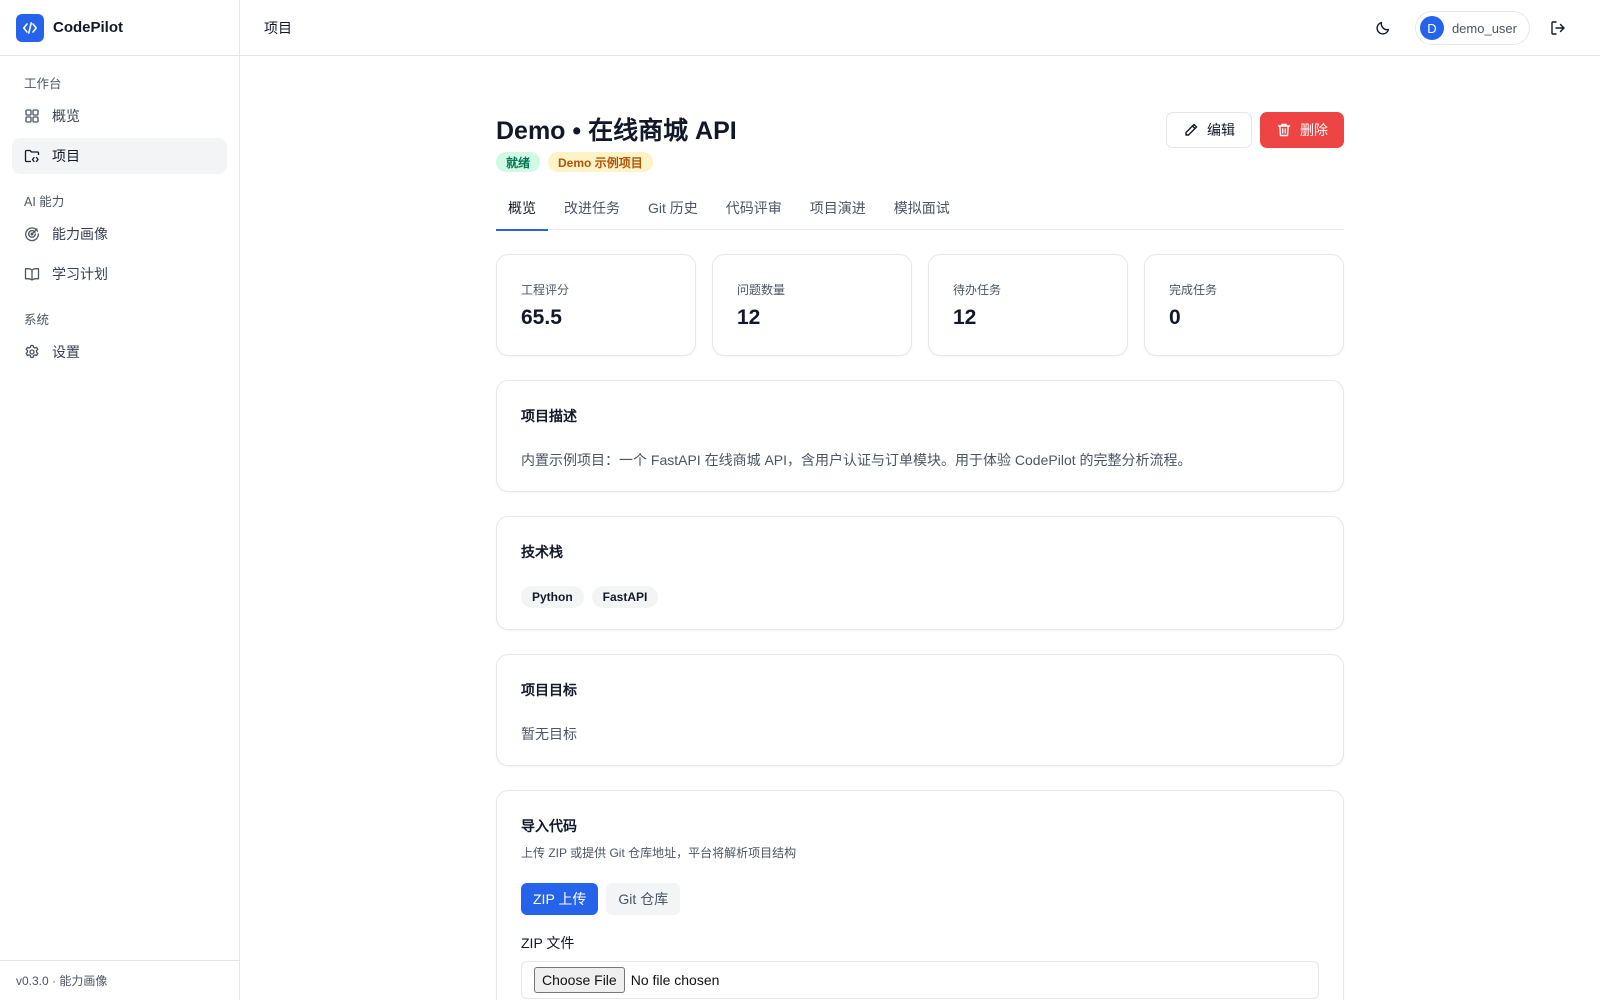 The height and width of the screenshot is (1000, 1600). I want to click on project-badges: 就绪 Demo 示例项目, so click(574, 162).